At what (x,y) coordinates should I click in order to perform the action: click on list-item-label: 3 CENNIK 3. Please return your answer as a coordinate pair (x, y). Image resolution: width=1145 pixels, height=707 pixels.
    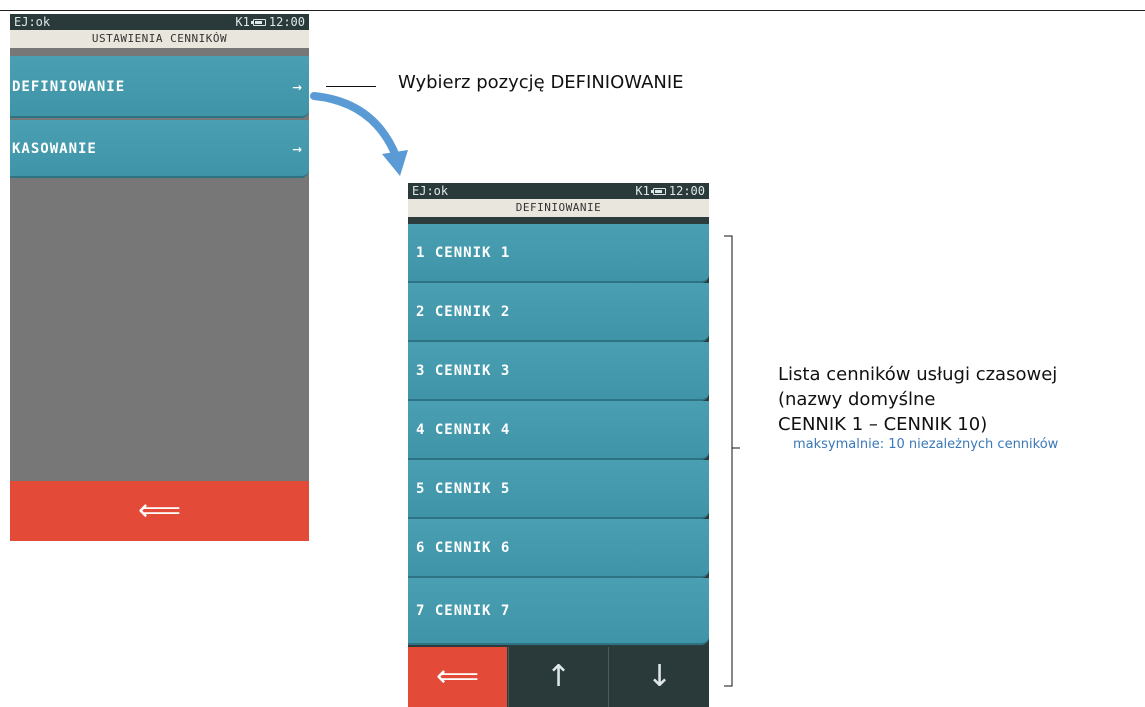
    Looking at the image, I should click on (463, 371).